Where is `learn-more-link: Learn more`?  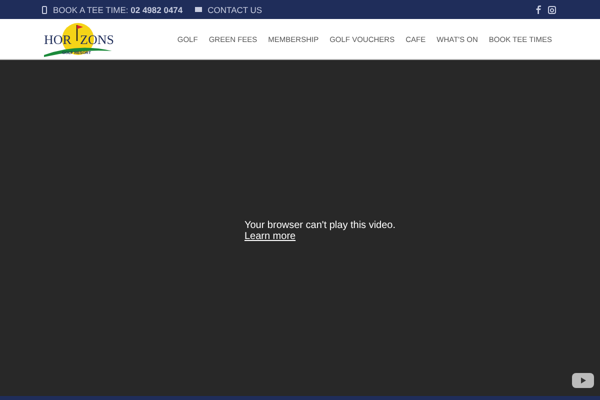 learn-more-link: Learn more is located at coordinates (270, 236).